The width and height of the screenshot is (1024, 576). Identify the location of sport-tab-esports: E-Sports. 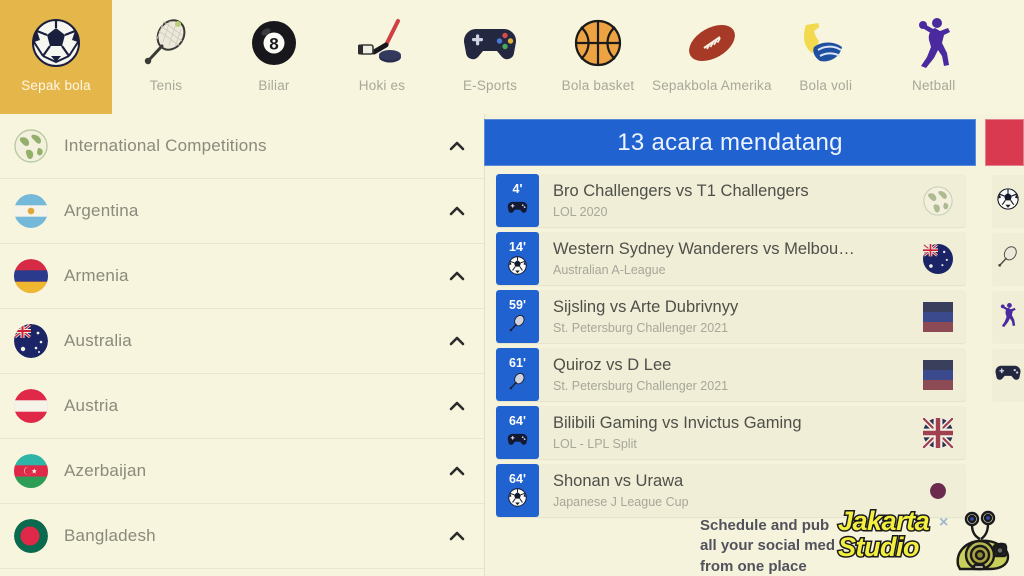
(490, 57).